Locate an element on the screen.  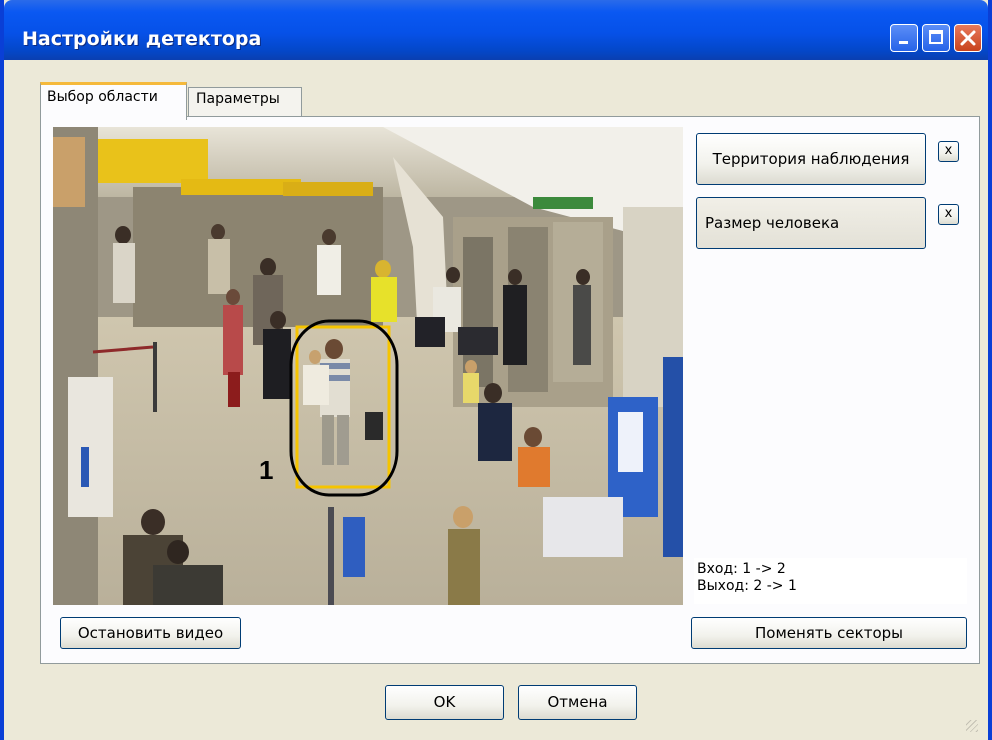
remove-observation-area-button: x is located at coordinates (948, 151).